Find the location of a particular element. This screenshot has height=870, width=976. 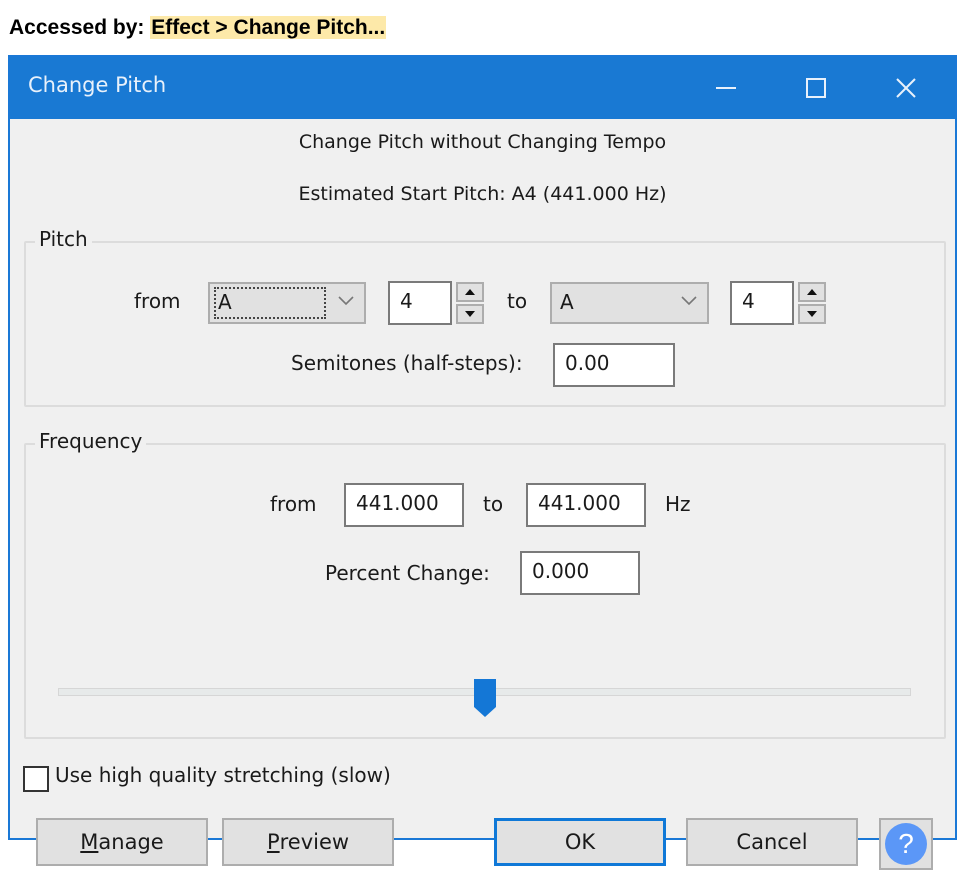

from-note-value: A is located at coordinates (225, 302).